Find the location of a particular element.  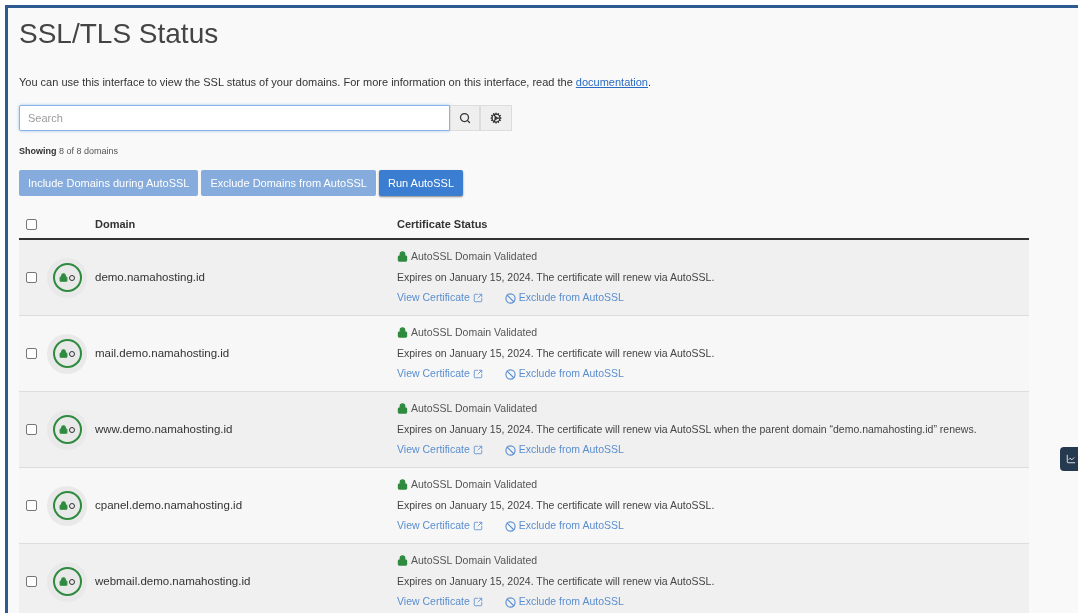

page-title: SSL/TLS Status is located at coordinates (119, 34).